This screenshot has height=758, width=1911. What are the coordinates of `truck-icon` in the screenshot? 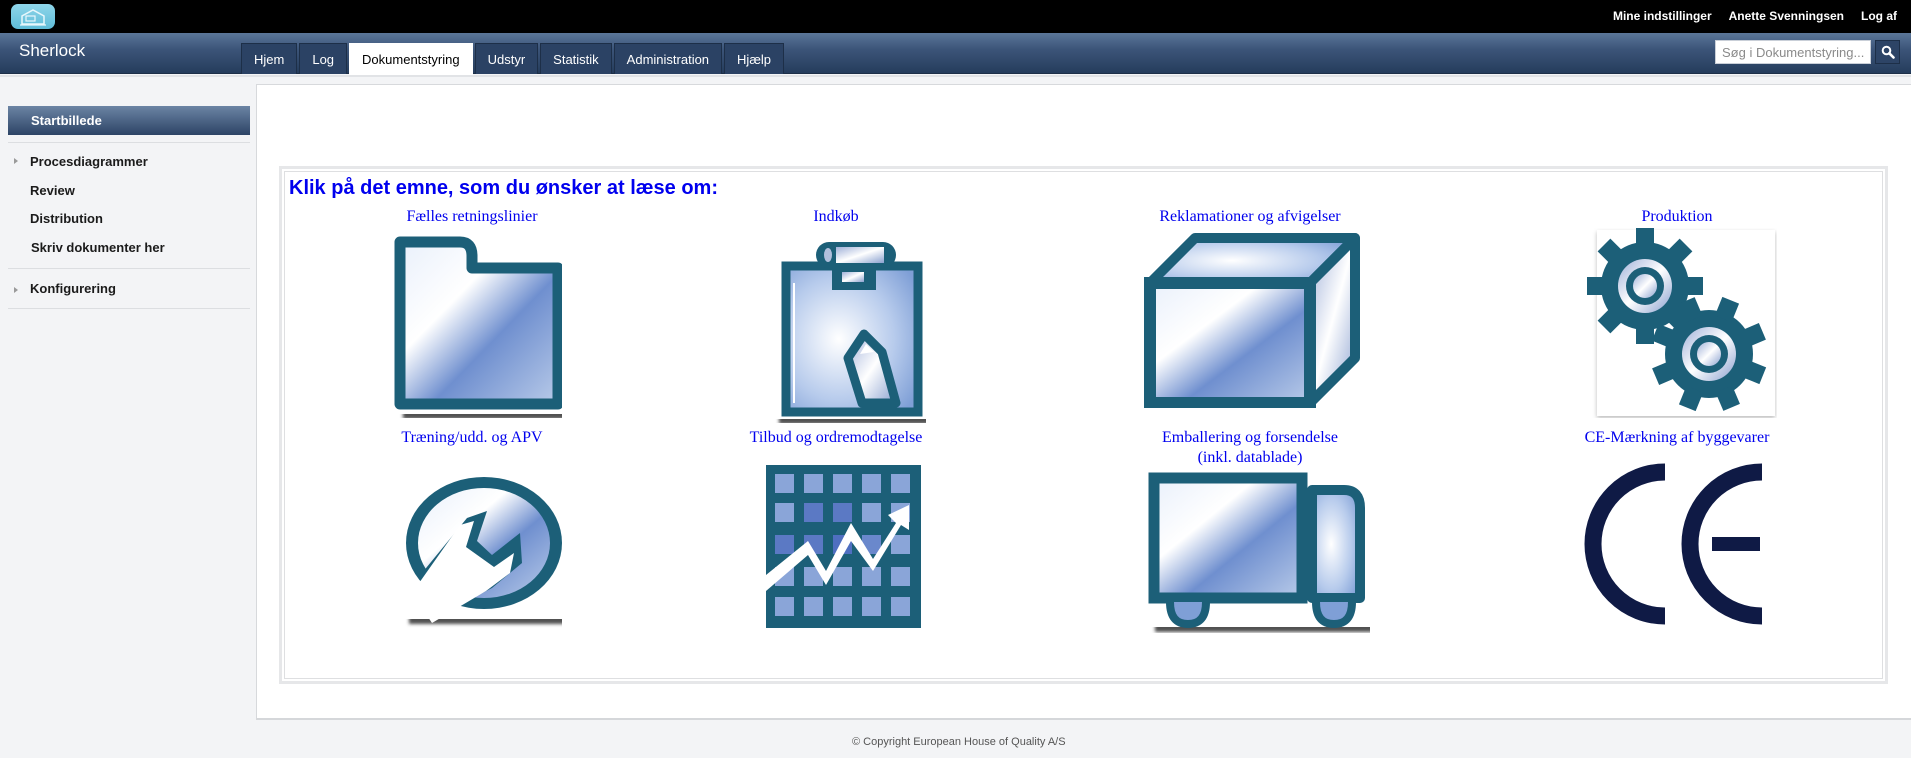 It's located at (1259, 550).